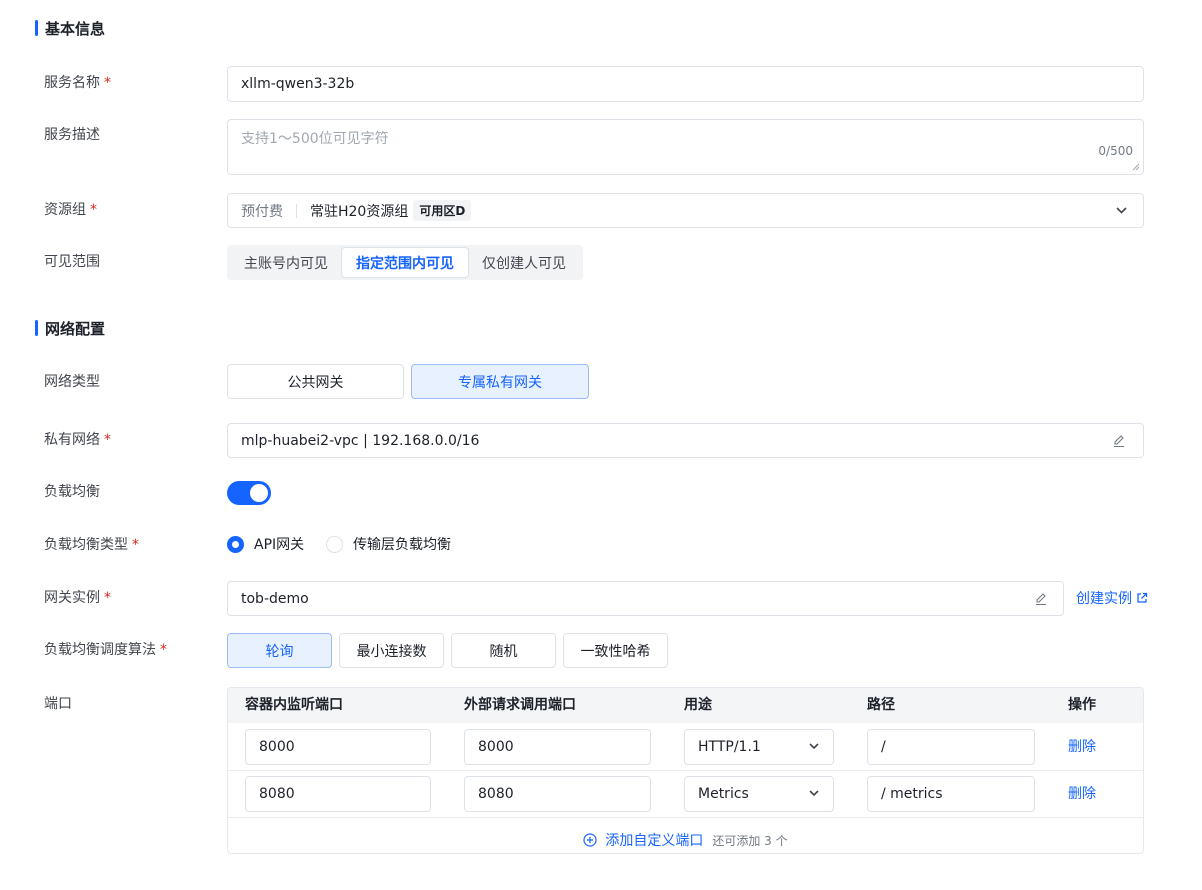 Image resolution: width=1202 pixels, height=890 pixels. I want to click on lb-type-label: 负载均衡类型 *, so click(91, 545).